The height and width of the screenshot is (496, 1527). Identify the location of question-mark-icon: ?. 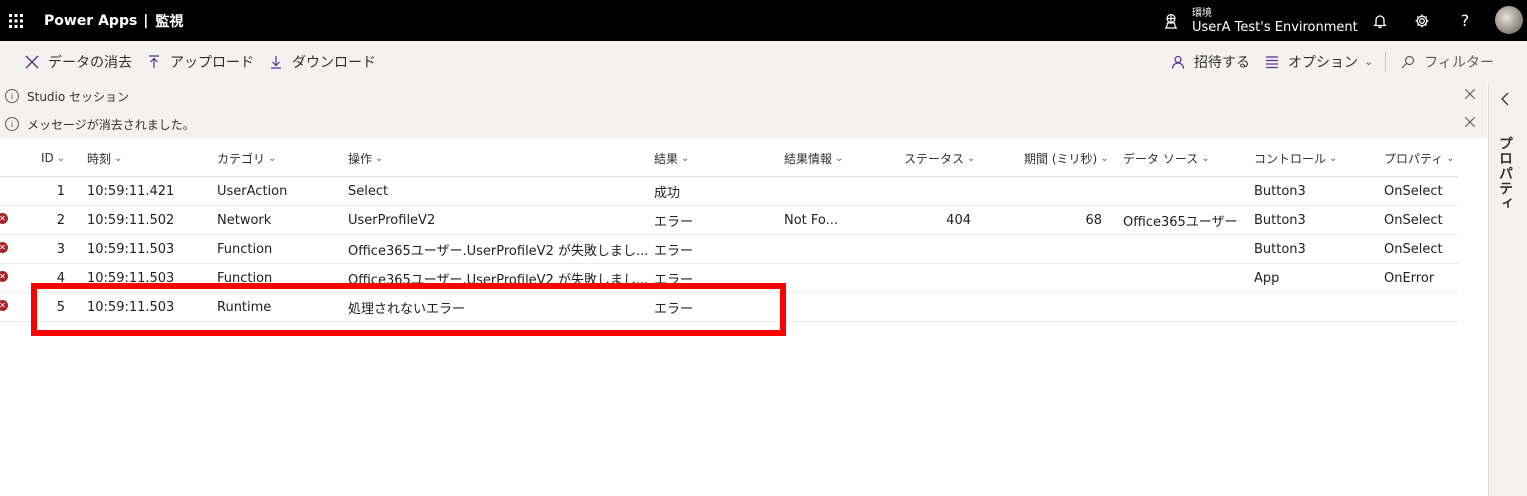
(1465, 20).